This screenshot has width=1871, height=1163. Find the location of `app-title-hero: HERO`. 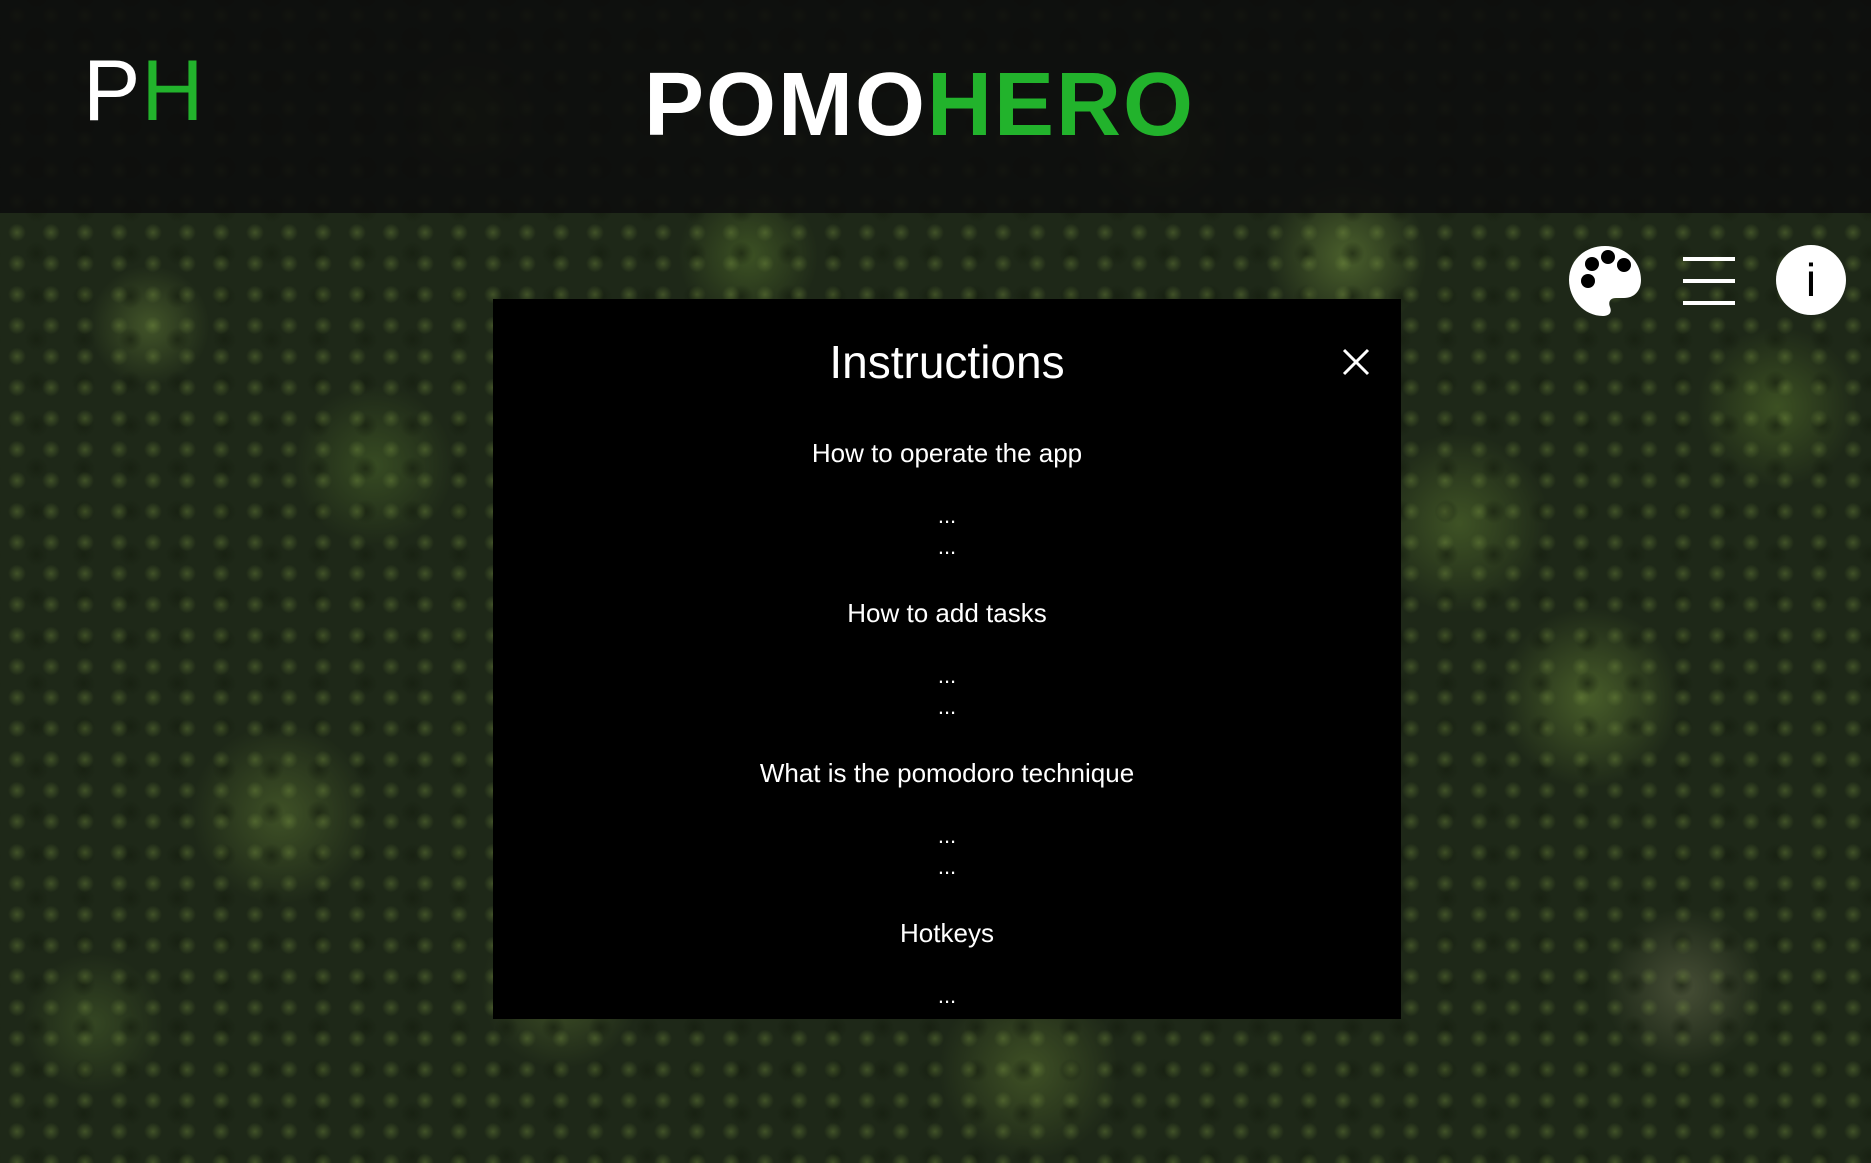

app-title-hero: HERO is located at coordinates (1061, 105).